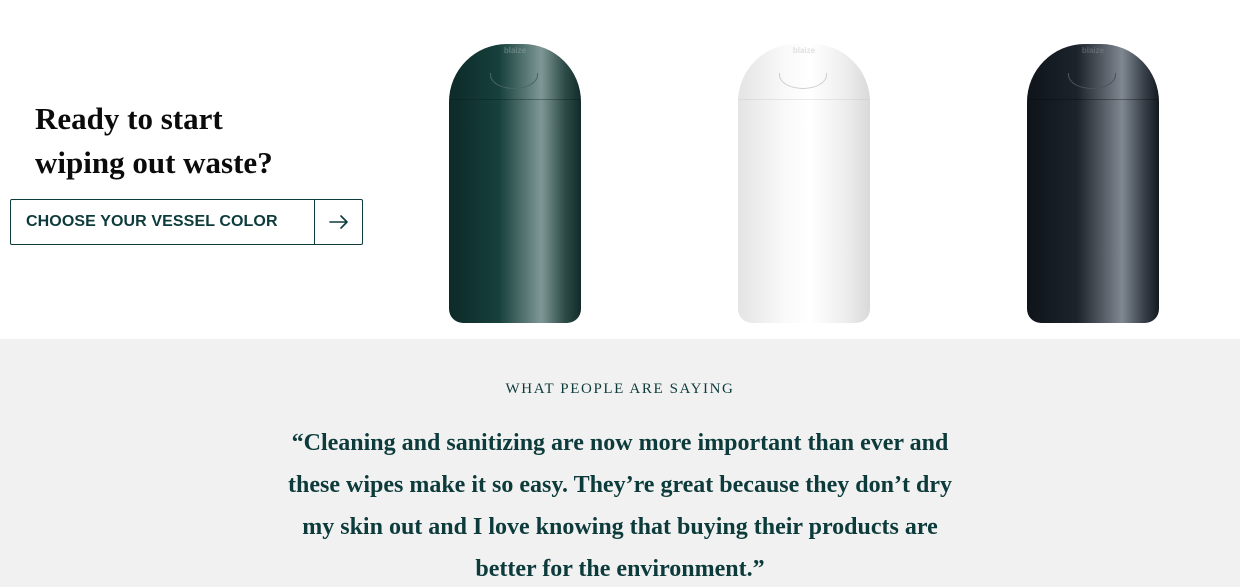  Describe the element at coordinates (152, 221) in the screenshot. I see `choose-vessel-color-label: CHOOSE YOUR VESSEL COLOR` at that location.